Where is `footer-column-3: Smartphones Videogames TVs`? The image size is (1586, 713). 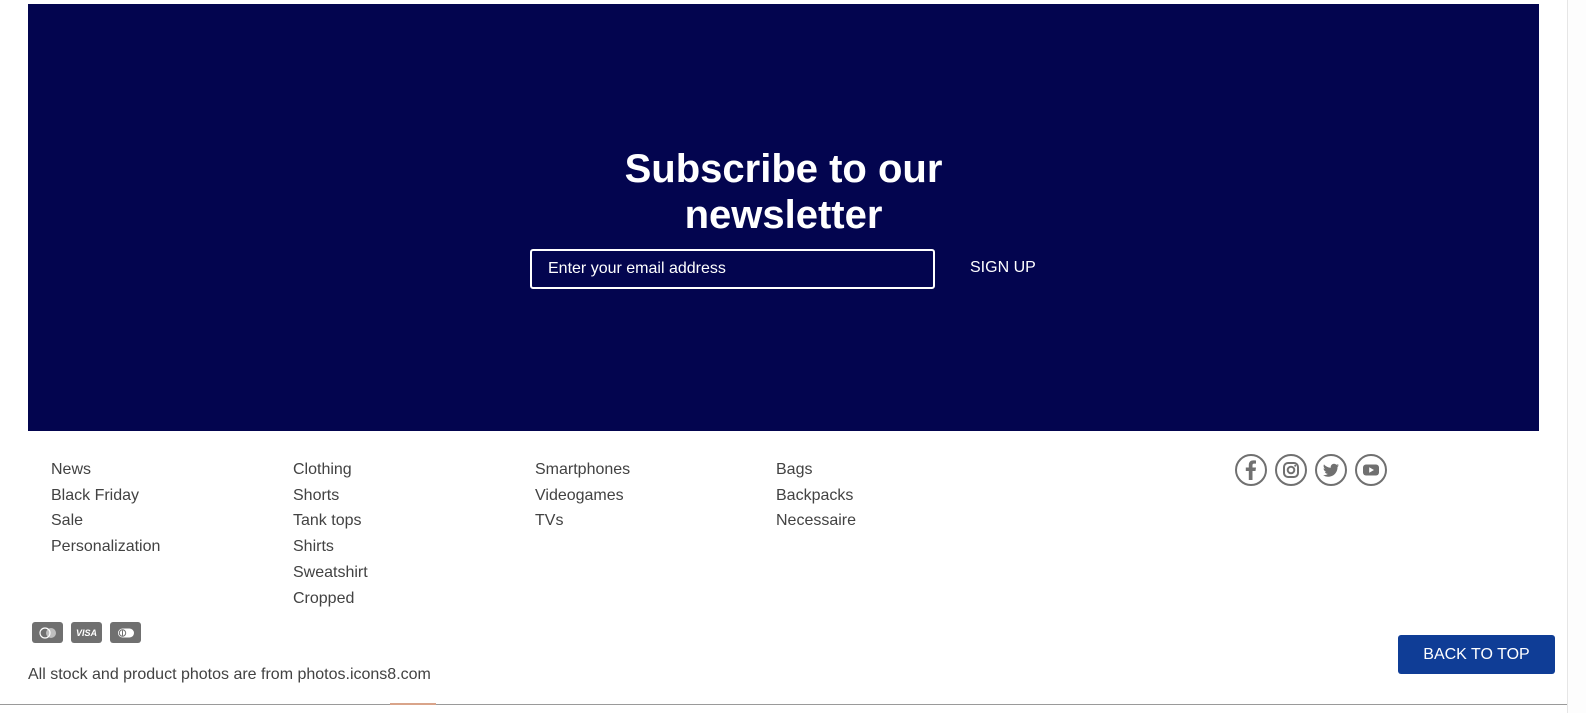 footer-column-3: Smartphones Videogames TVs is located at coordinates (582, 495).